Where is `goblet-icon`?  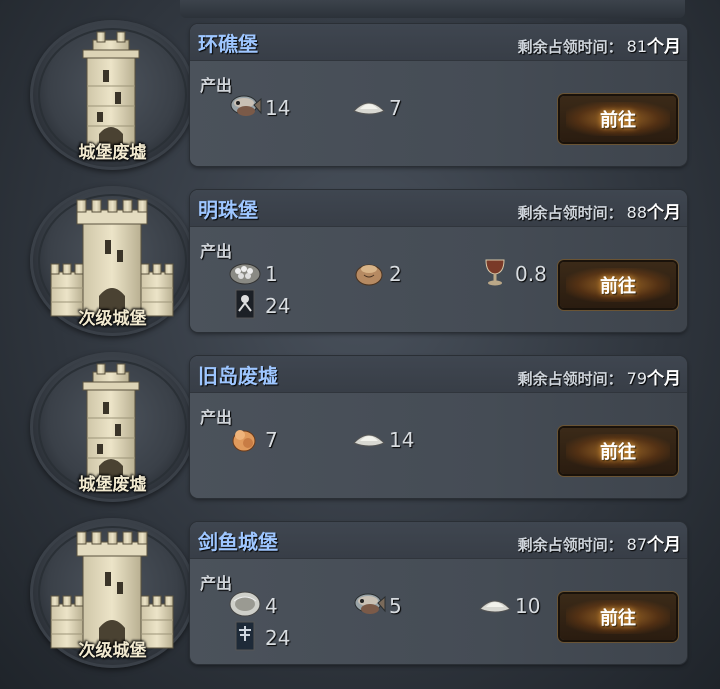
goblet-icon is located at coordinates (495, 274).